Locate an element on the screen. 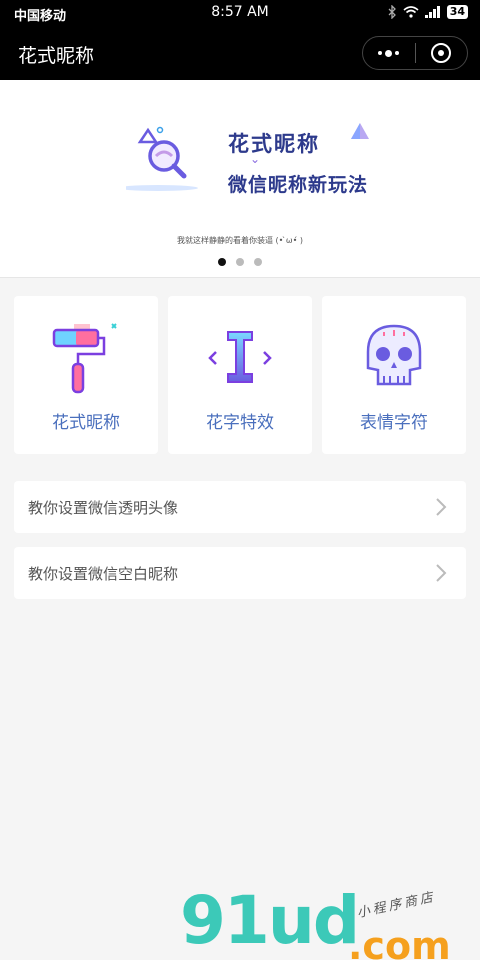 The width and height of the screenshot is (480, 960). carousel-indicator is located at coordinates (240, 262).